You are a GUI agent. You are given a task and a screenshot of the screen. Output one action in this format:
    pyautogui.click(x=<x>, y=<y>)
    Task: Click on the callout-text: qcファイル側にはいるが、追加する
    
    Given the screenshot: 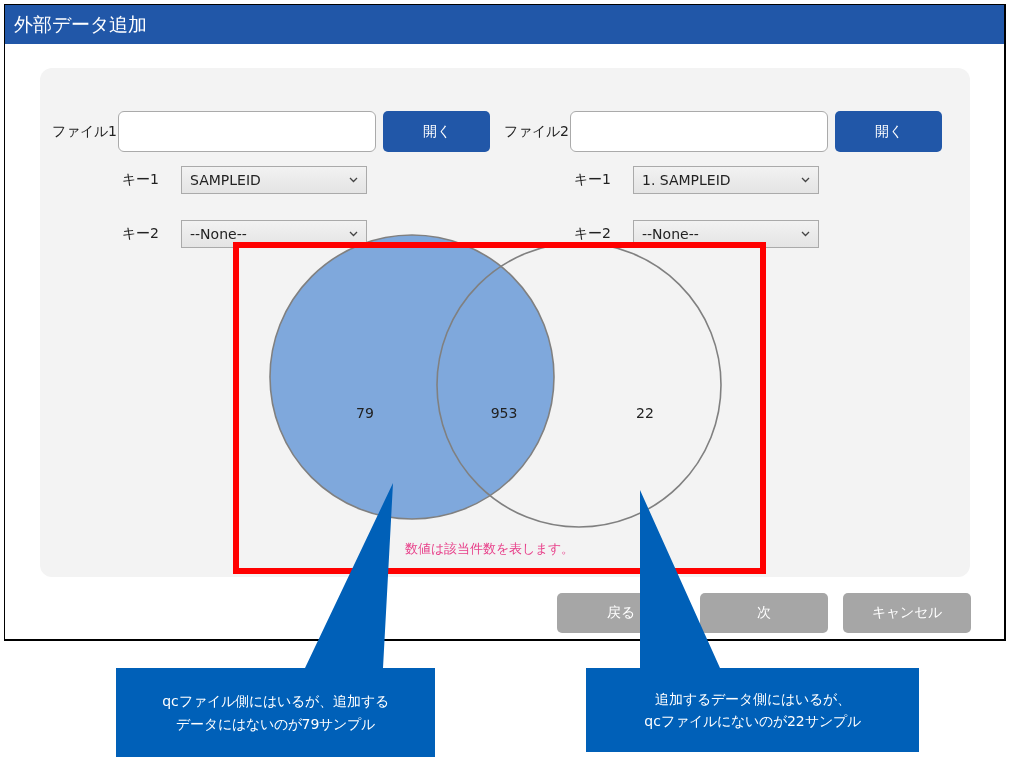 What is the action you would take?
    pyautogui.click(x=275, y=702)
    